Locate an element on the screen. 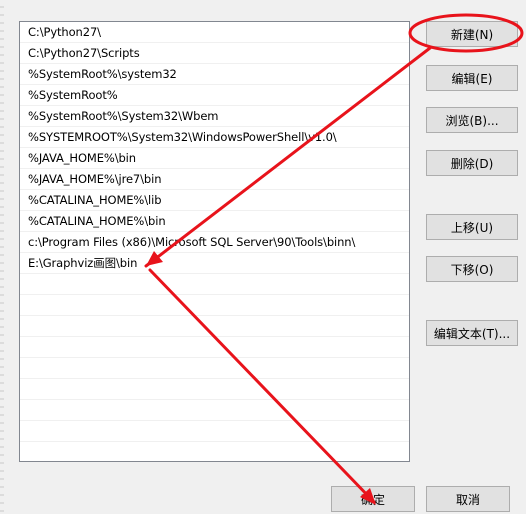 This screenshot has height=514, width=526. list-item: %SystemRoot%\system32 is located at coordinates (214, 74).